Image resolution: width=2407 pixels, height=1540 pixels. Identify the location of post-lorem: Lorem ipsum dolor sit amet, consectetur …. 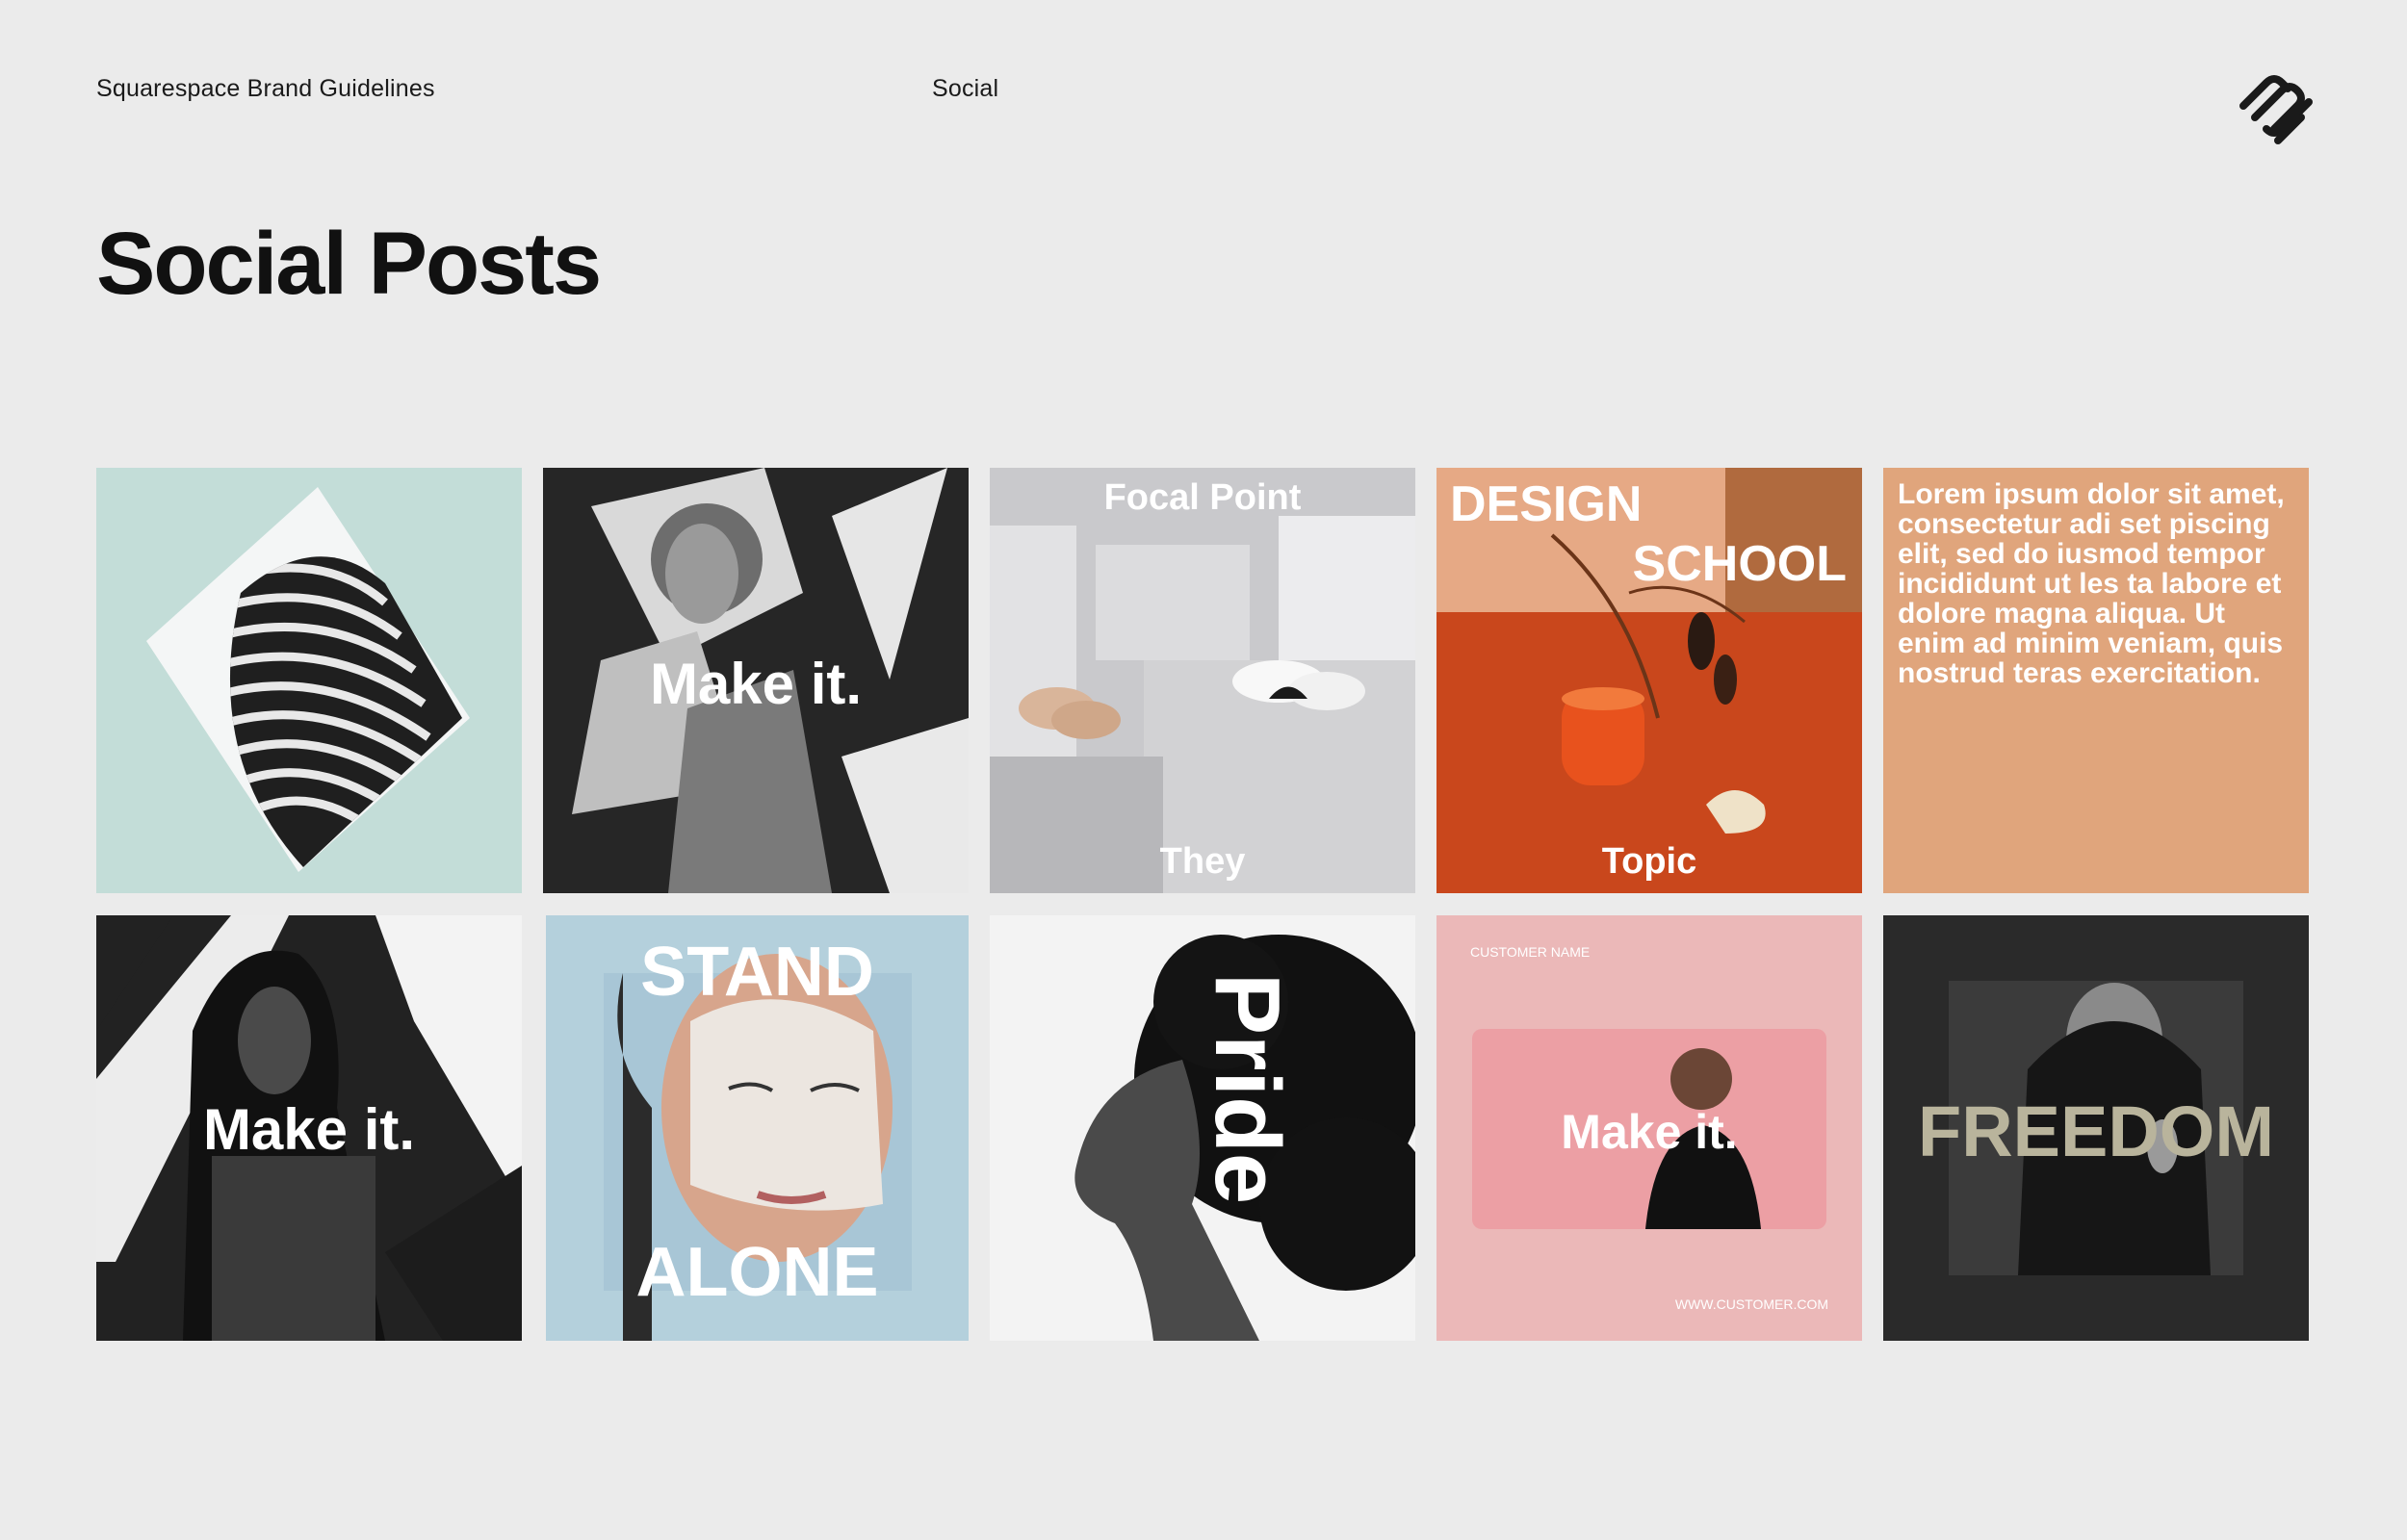
(2096, 680).